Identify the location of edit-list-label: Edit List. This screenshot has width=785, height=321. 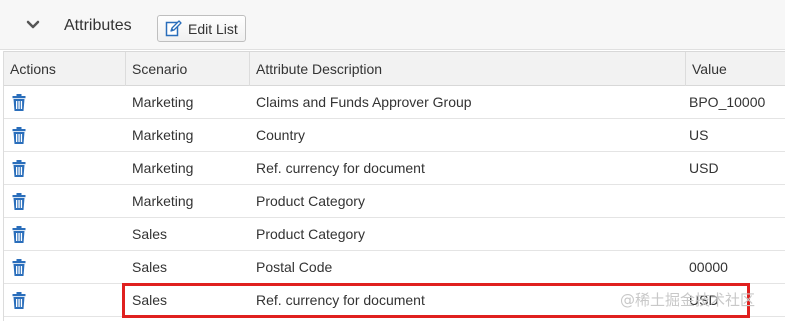
(213, 28).